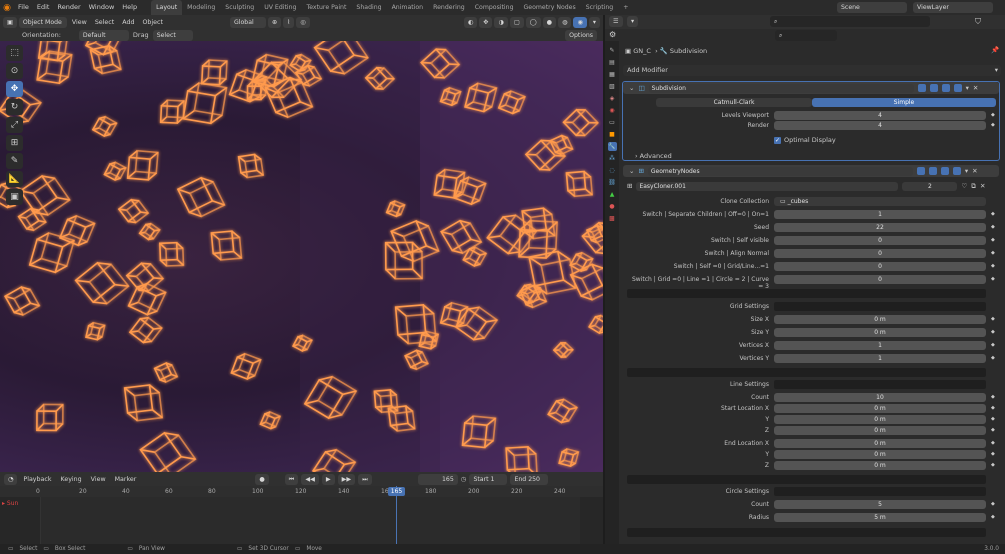 This screenshot has height=554, width=1005. Describe the element at coordinates (880, 240) in the screenshot. I see `gn-input-3-field: 0` at that location.